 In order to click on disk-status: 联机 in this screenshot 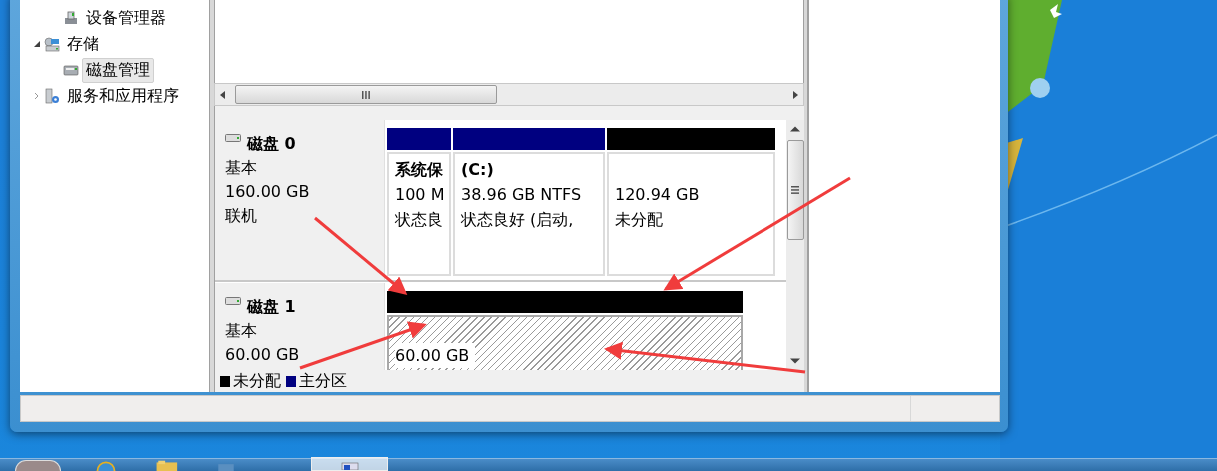, I will do `click(241, 216)`.